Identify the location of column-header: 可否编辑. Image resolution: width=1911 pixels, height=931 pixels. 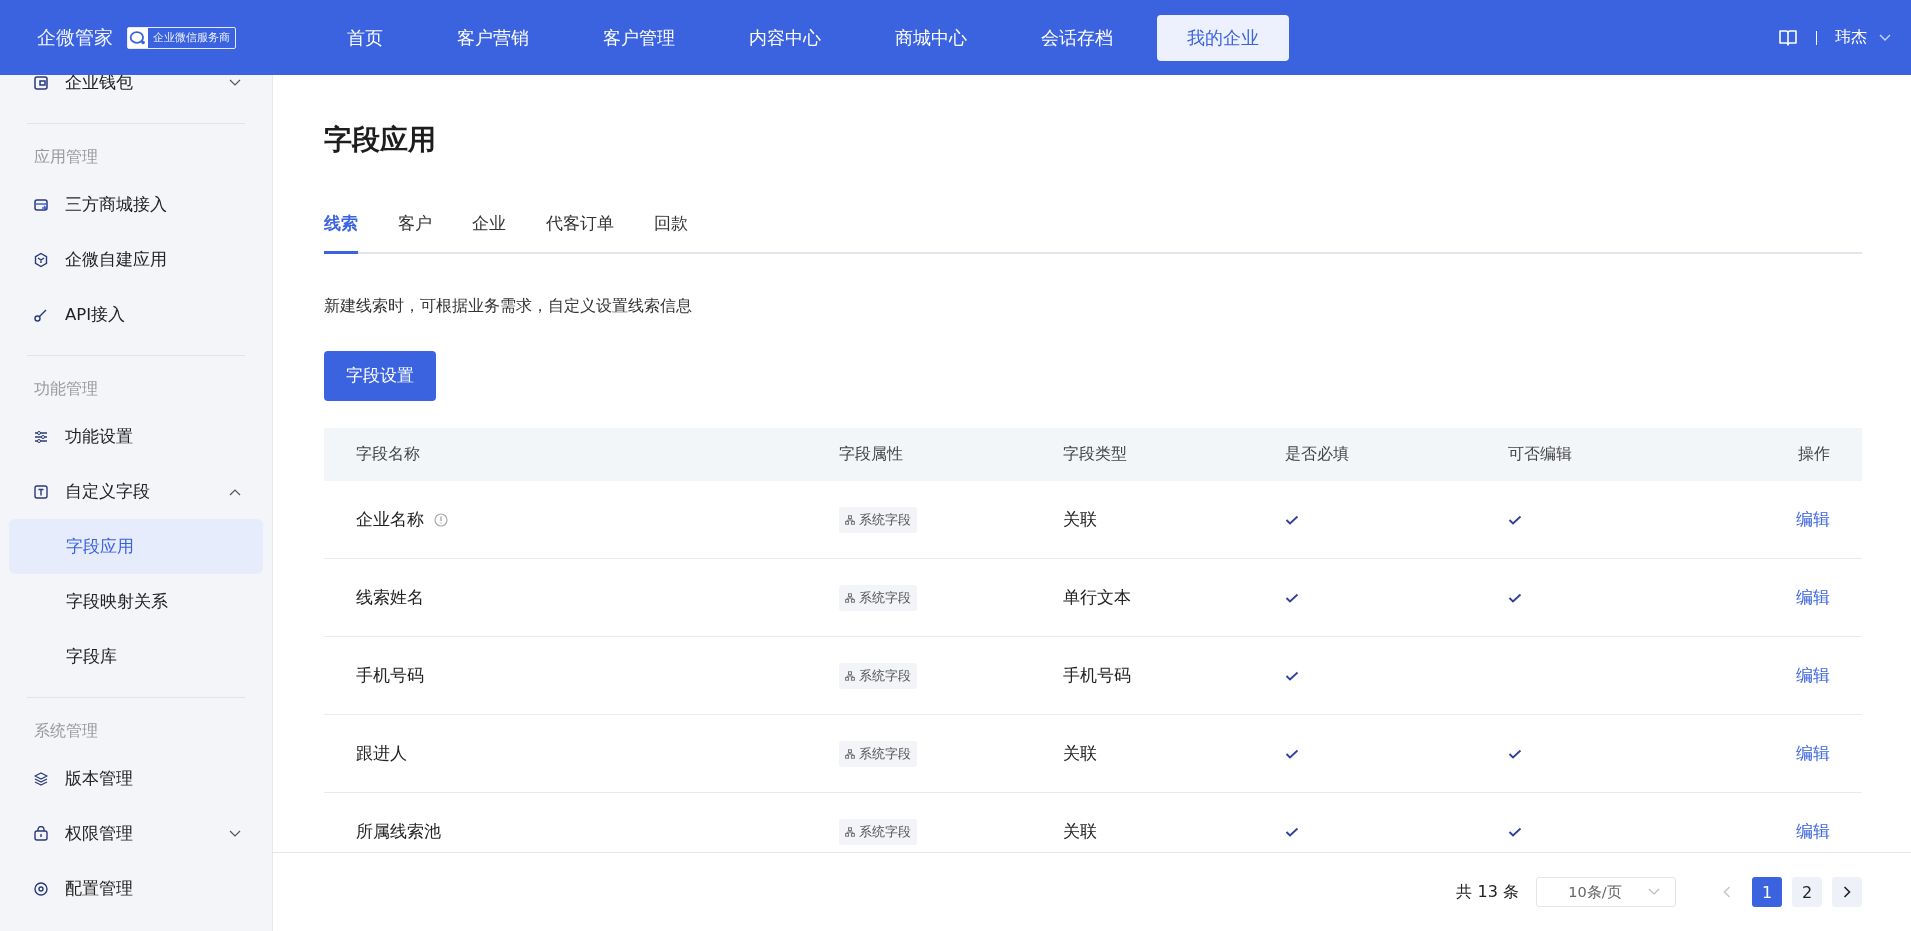
(1540, 455).